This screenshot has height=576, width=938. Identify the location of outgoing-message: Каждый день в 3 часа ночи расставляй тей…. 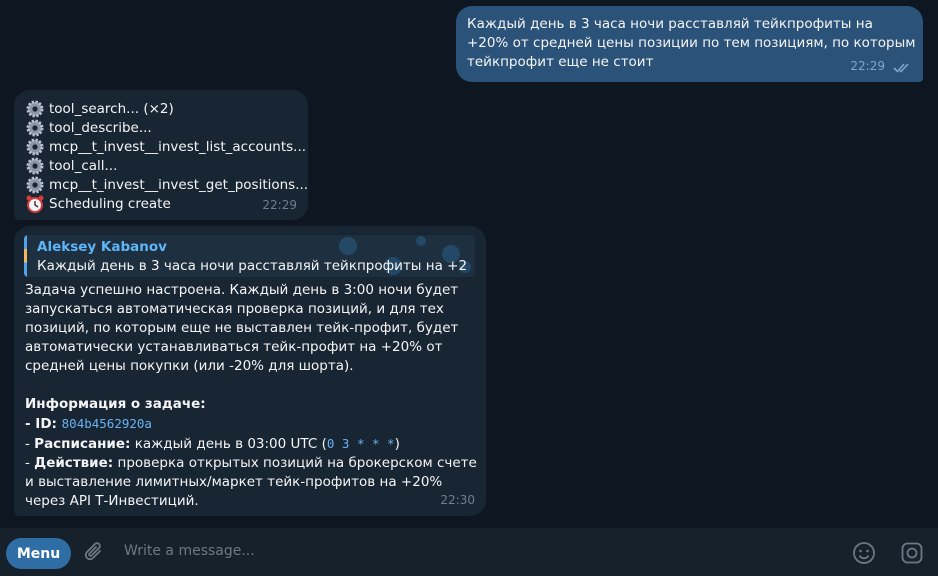
(689, 44).